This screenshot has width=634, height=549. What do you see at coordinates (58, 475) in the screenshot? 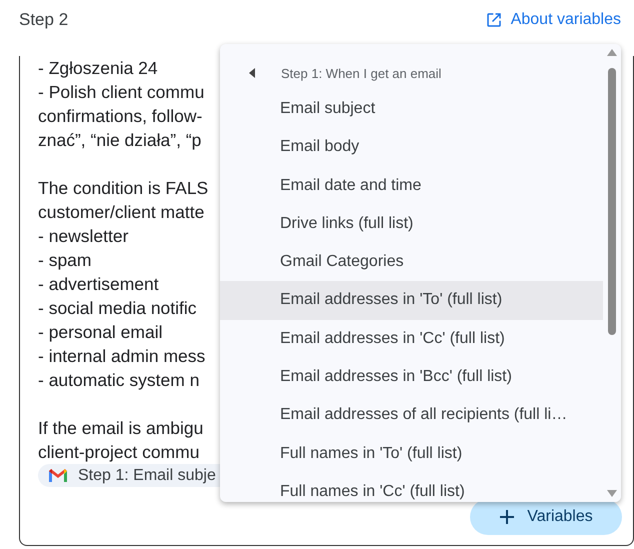
I see `mail-m-icon` at bounding box center [58, 475].